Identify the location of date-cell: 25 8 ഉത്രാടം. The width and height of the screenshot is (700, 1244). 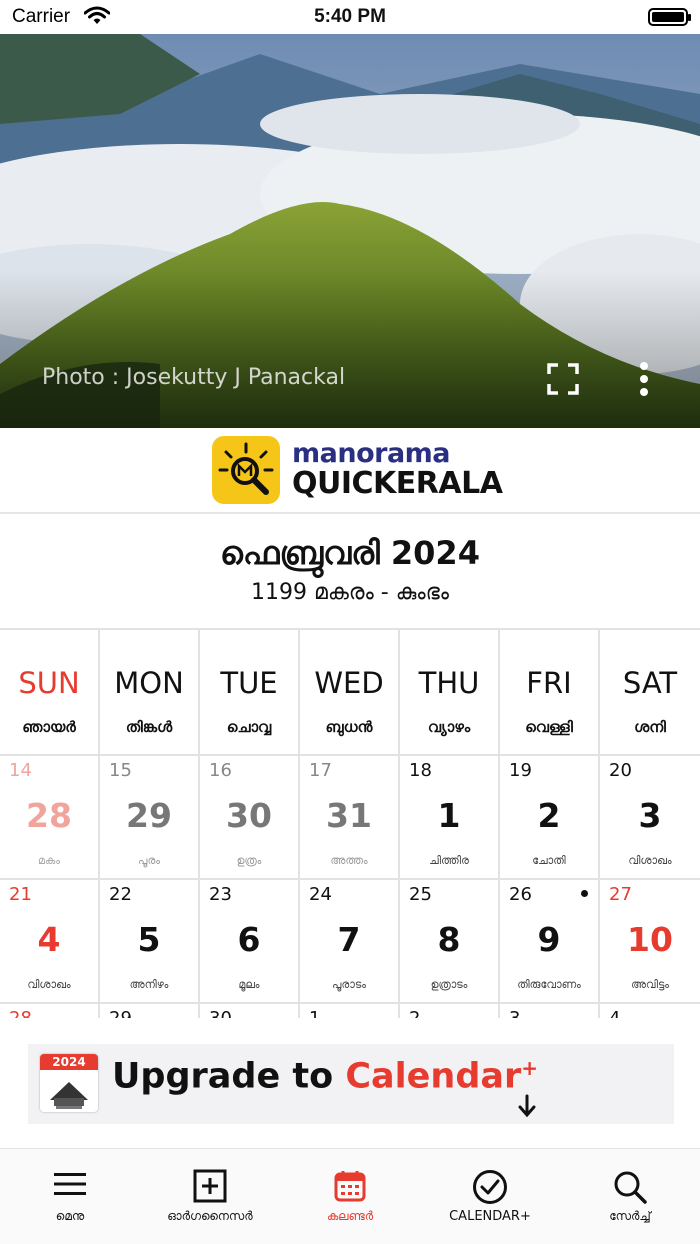
(449, 941).